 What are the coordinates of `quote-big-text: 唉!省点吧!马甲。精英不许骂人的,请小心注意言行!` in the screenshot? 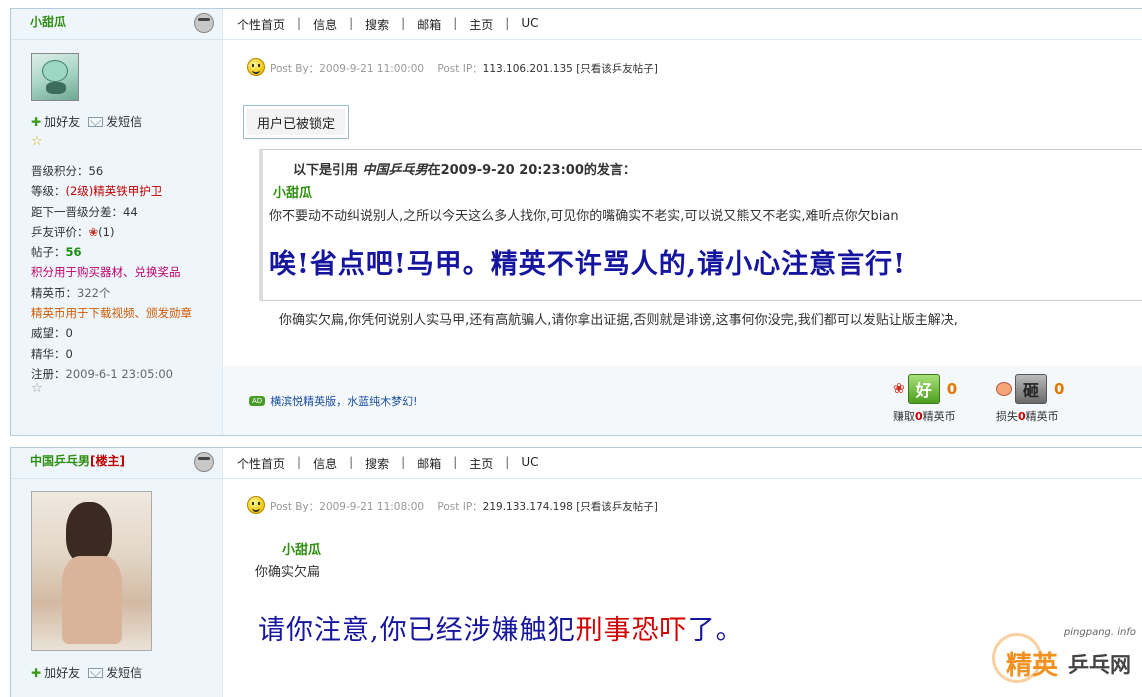 It's located at (587, 261).